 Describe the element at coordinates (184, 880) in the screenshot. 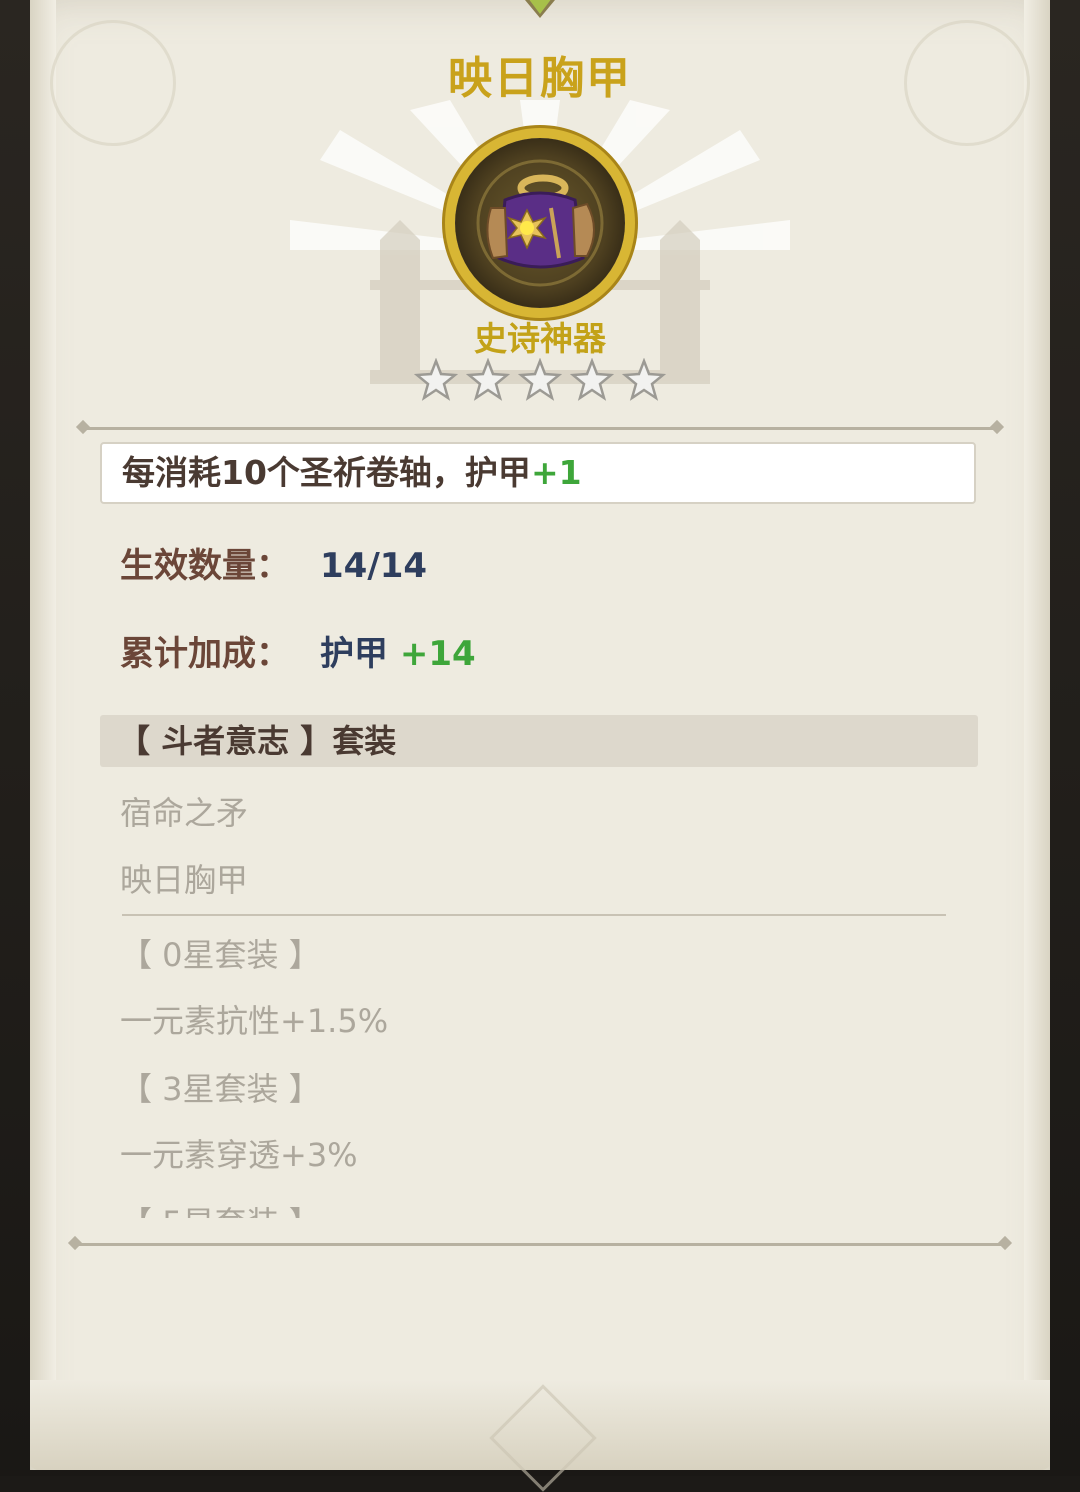

I see `set-member: 映日胸甲` at that location.